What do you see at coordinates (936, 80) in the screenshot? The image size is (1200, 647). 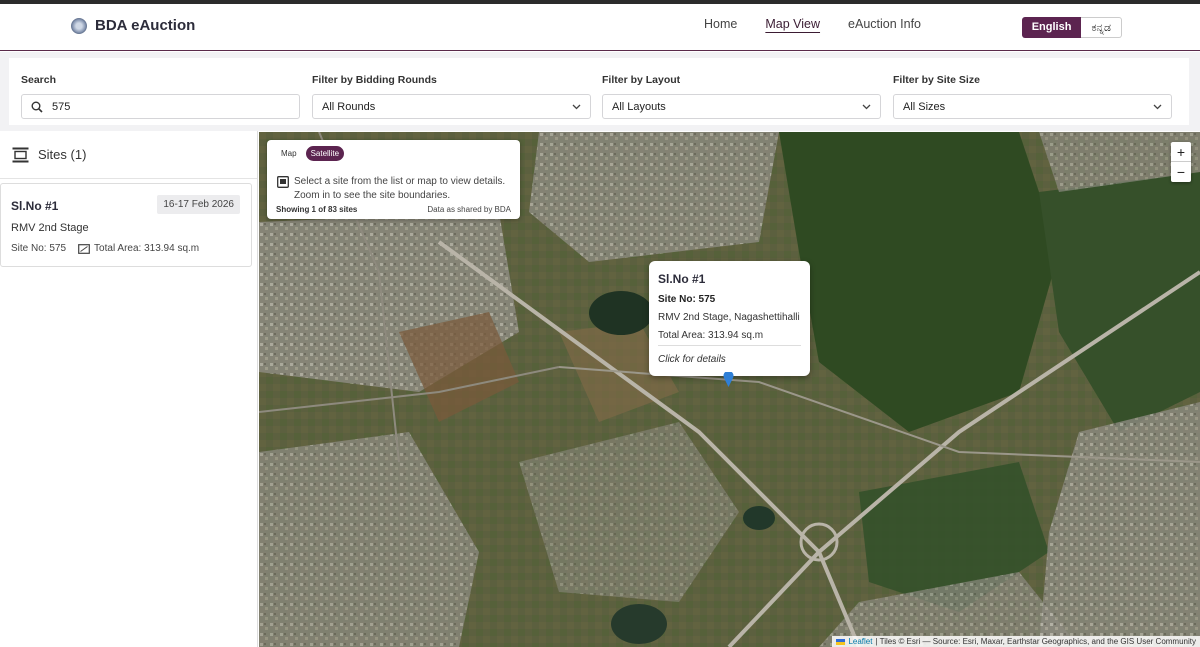 I see `size-label: Filter by Site Size` at bounding box center [936, 80].